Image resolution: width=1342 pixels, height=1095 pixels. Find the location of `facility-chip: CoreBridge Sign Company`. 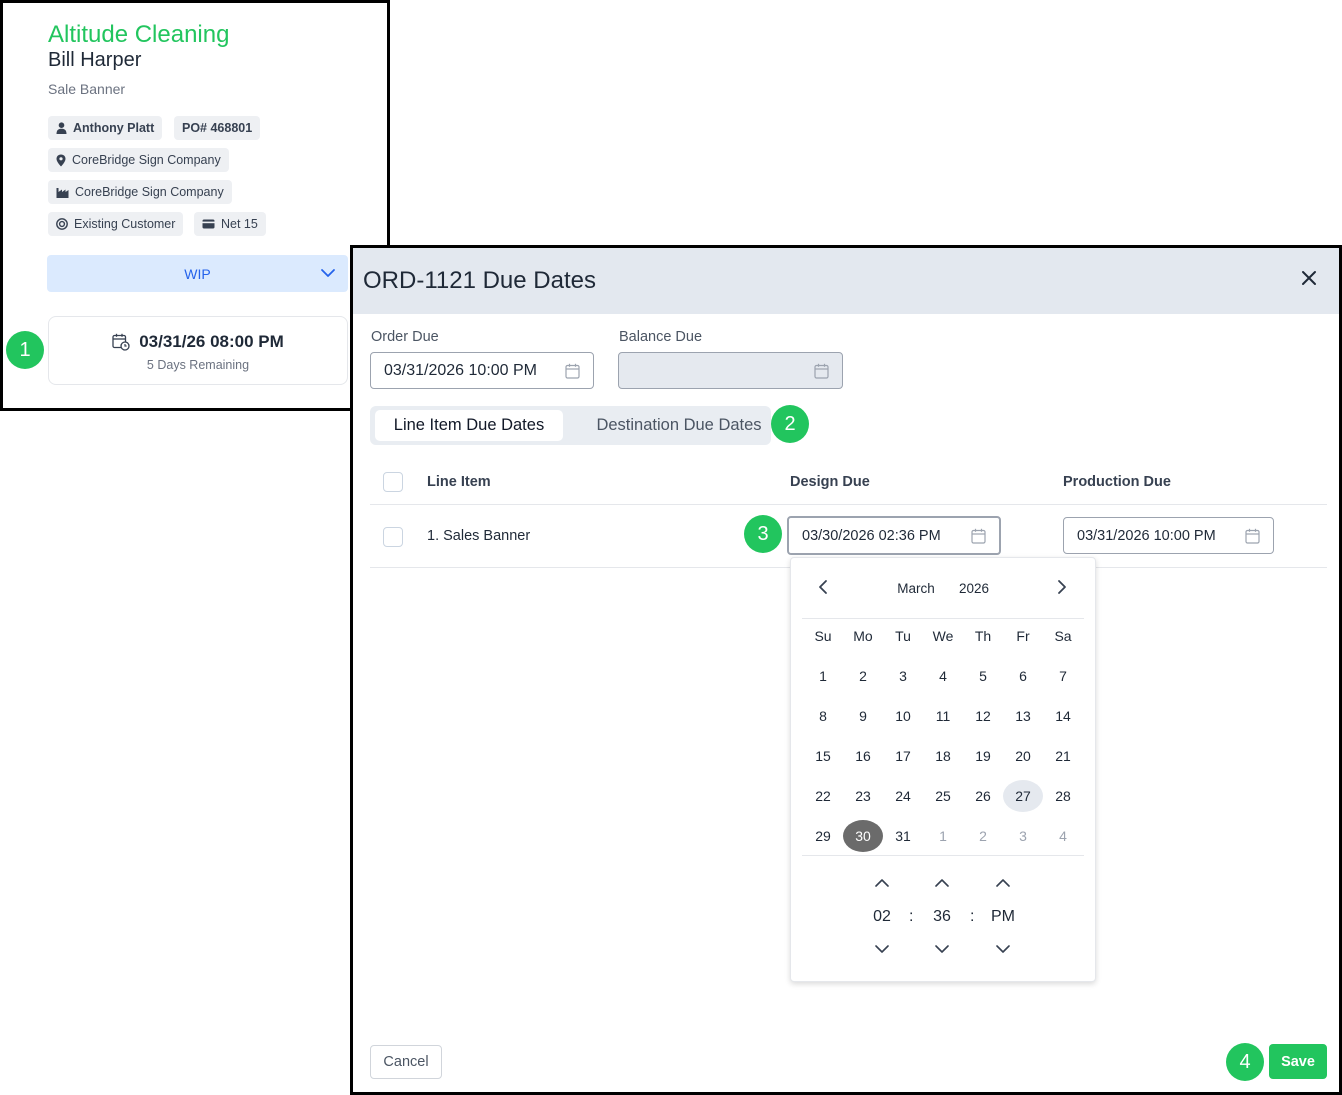

facility-chip: CoreBridge Sign Company is located at coordinates (140, 192).